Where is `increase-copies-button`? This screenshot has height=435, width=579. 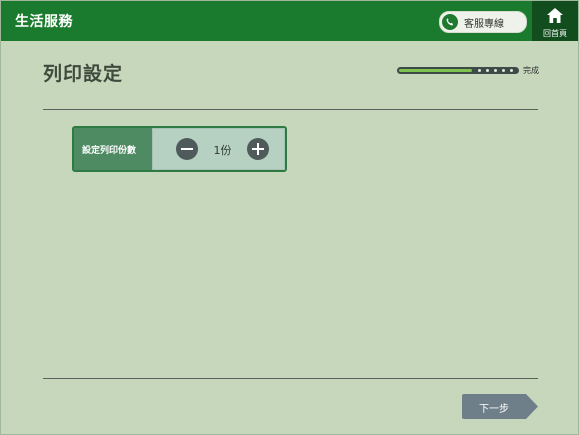
increase-copies-button is located at coordinates (258, 149).